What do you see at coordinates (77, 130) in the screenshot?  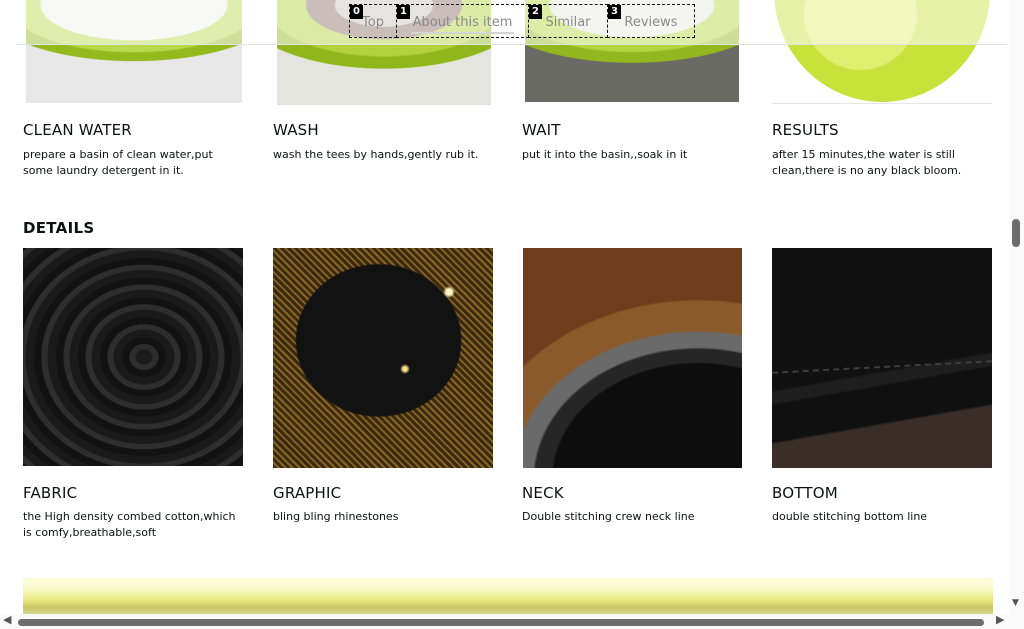 I see `clean-water-title: CLEAN WATER` at bounding box center [77, 130].